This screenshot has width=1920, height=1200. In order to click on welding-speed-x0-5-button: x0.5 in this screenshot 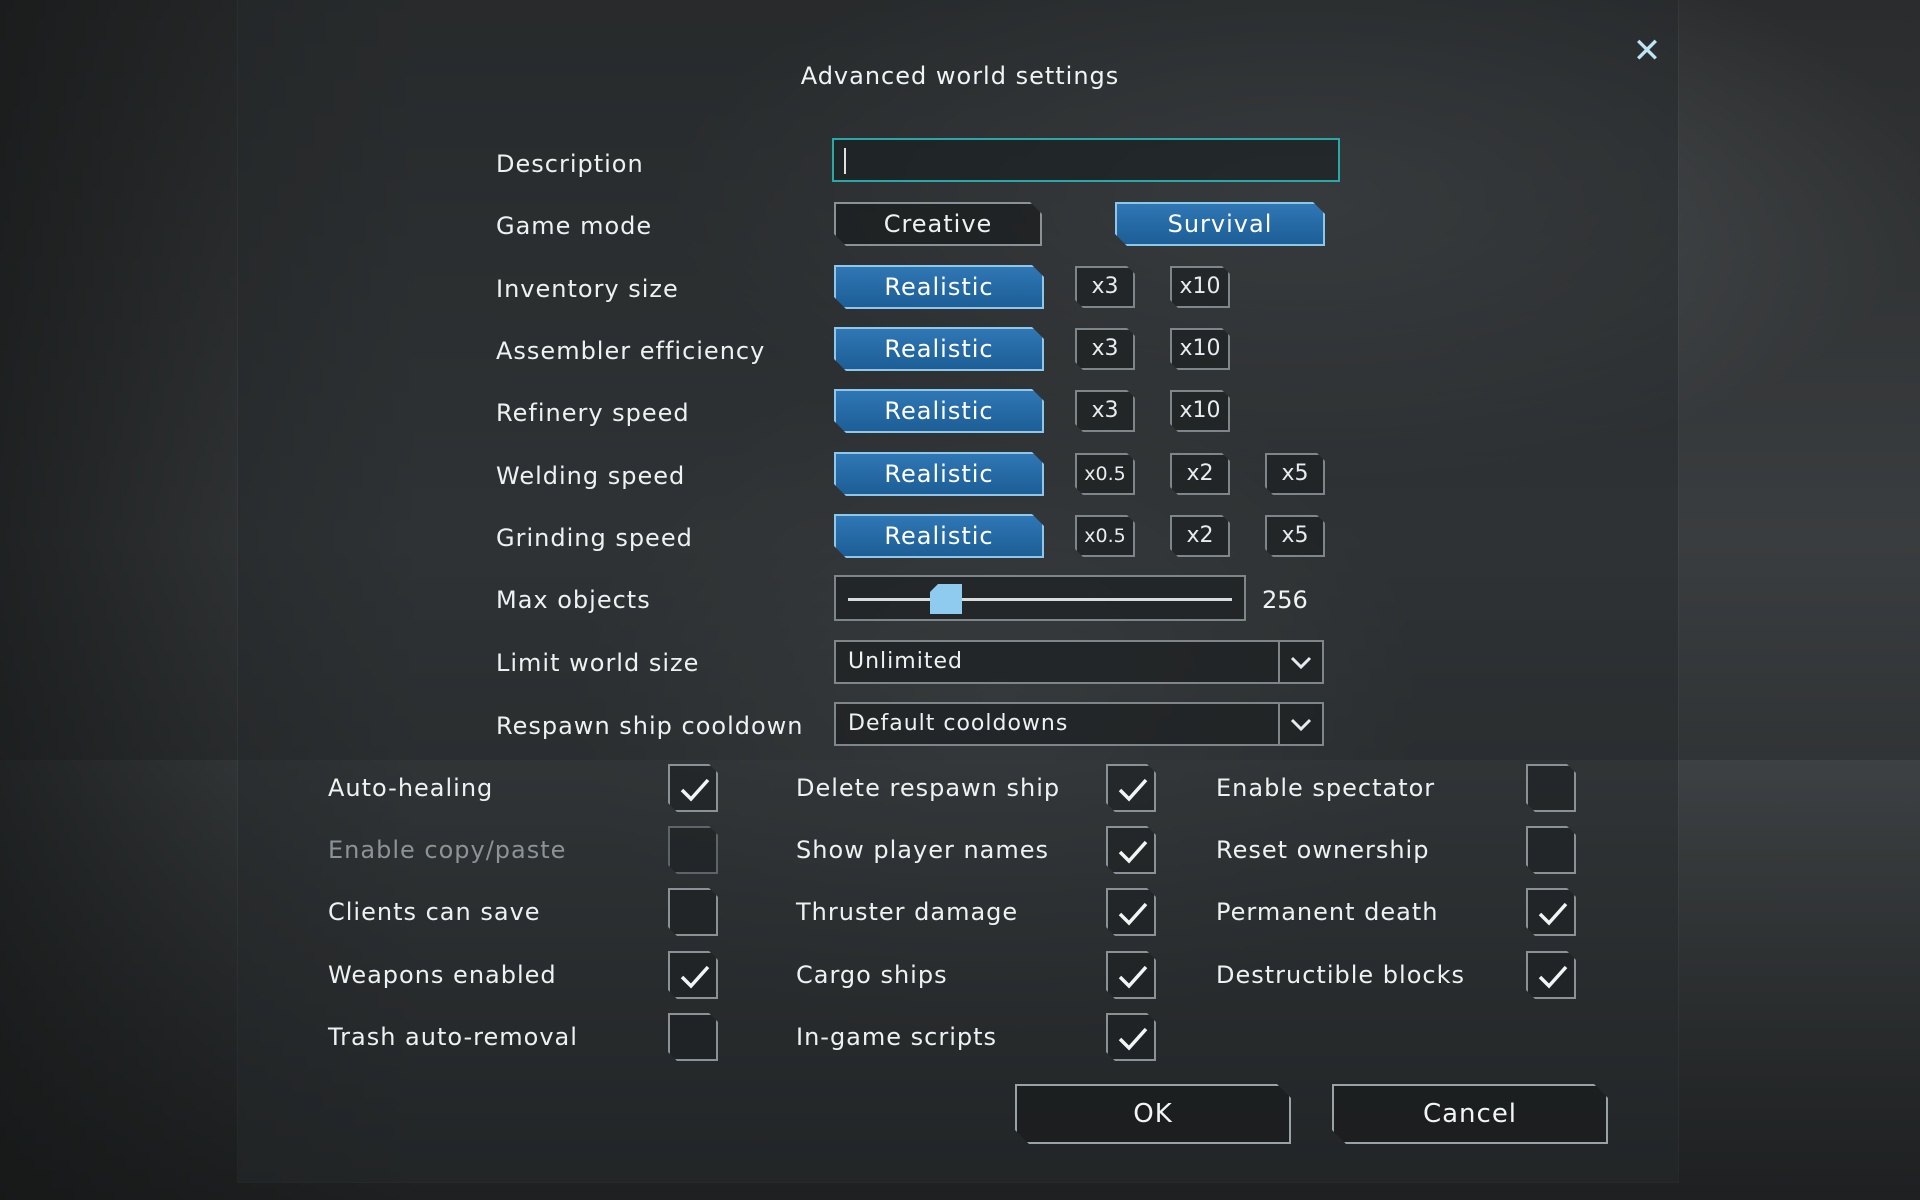, I will do `click(1105, 474)`.